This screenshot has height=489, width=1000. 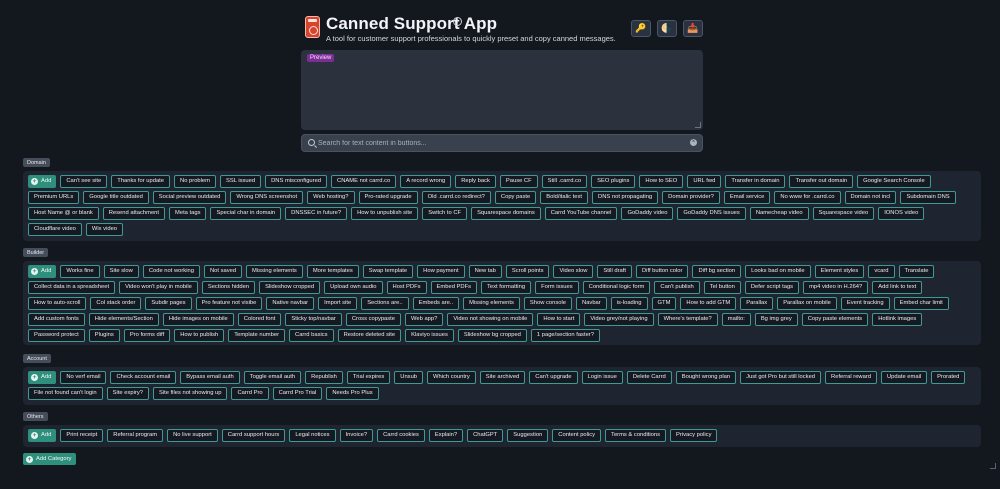 What do you see at coordinates (332, 271) in the screenshot?
I see `canned-message-button: More templates` at bounding box center [332, 271].